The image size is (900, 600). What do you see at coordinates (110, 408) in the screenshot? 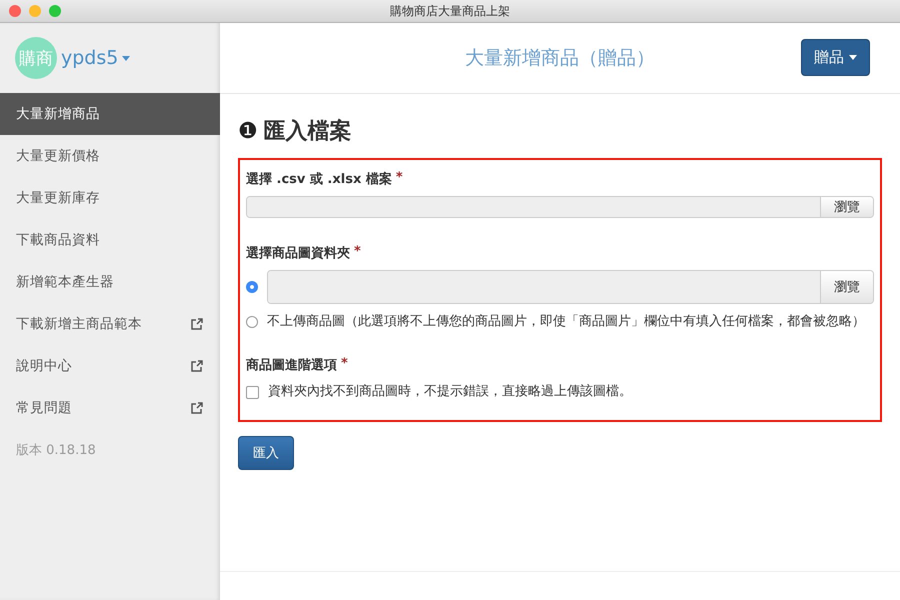
I see `sidebar-item: 常見問題` at bounding box center [110, 408].